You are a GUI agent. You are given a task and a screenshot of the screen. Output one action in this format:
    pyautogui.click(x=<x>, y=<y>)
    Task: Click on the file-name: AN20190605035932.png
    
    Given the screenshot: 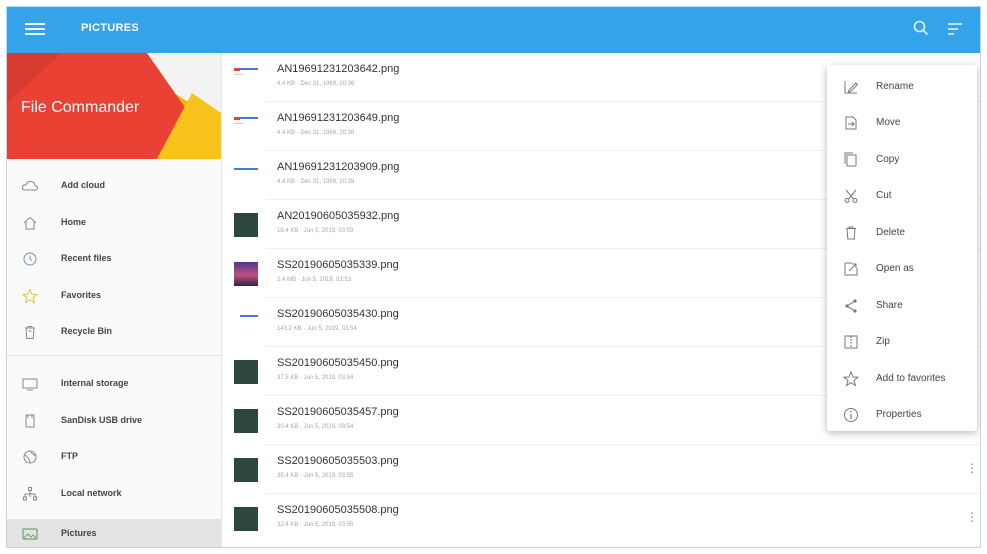 What is the action you would take?
    pyautogui.click(x=338, y=216)
    